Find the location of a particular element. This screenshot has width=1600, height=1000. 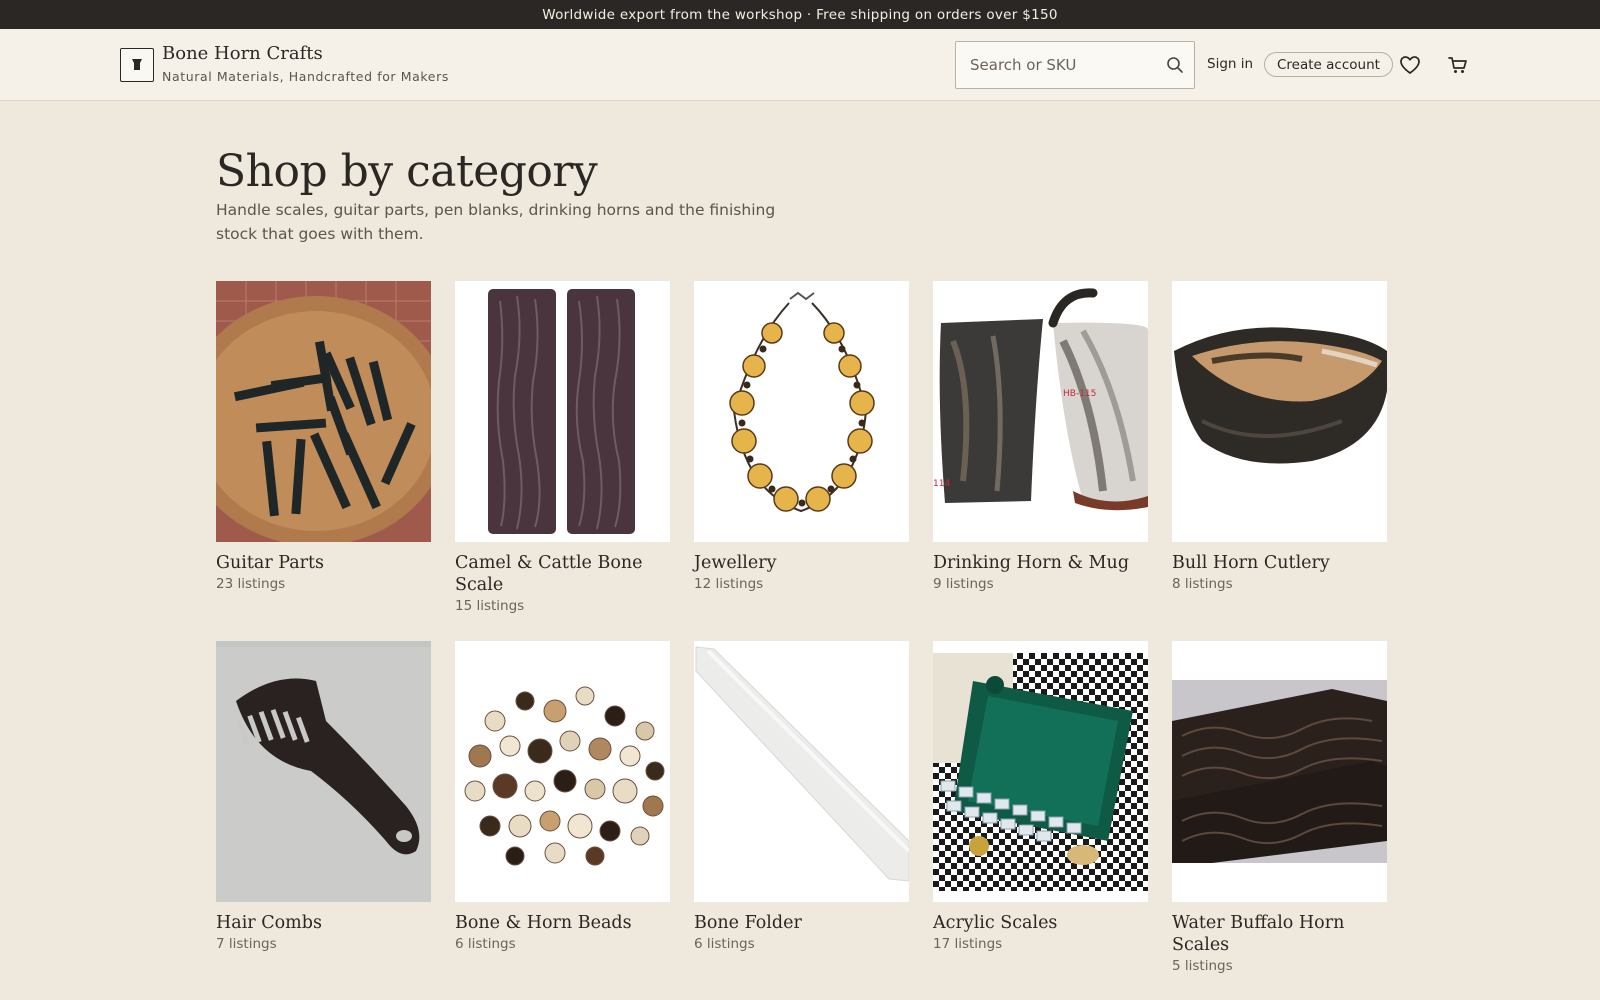

category-title: Guitar Parts is located at coordinates (270, 563).